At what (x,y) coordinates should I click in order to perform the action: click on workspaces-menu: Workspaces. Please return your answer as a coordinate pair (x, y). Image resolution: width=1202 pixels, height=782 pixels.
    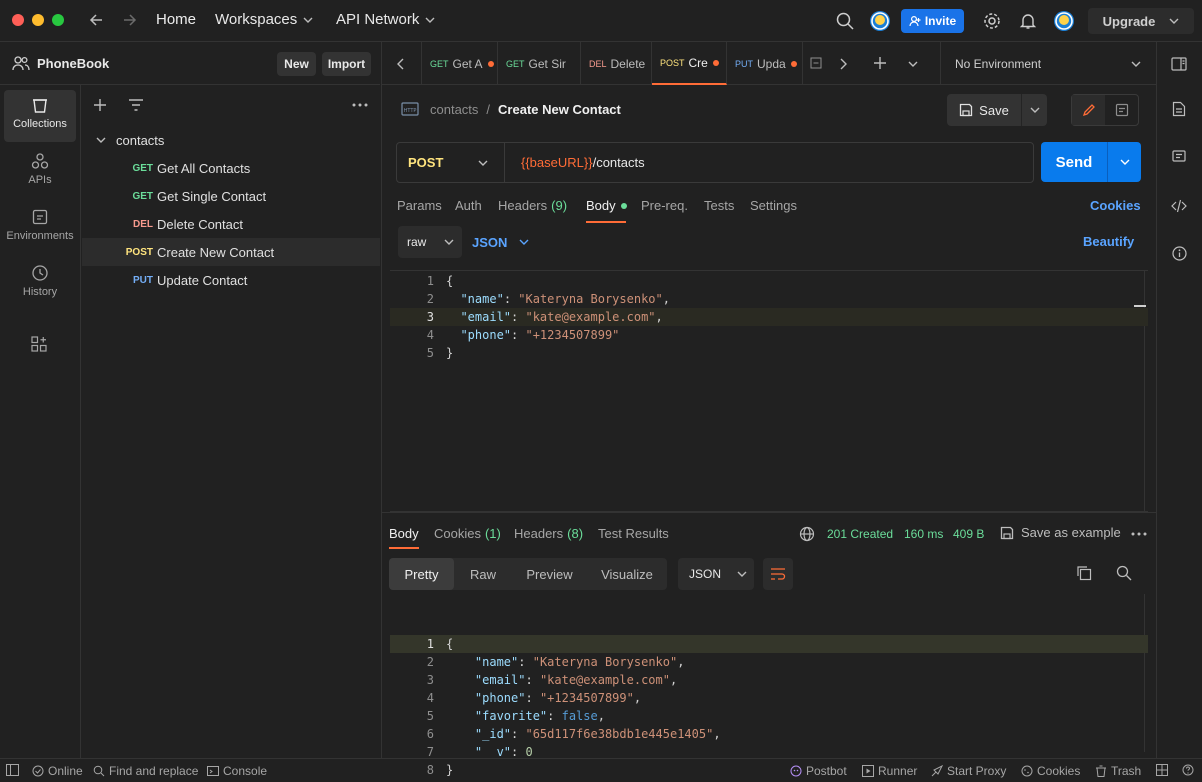
    Looking at the image, I should click on (264, 19).